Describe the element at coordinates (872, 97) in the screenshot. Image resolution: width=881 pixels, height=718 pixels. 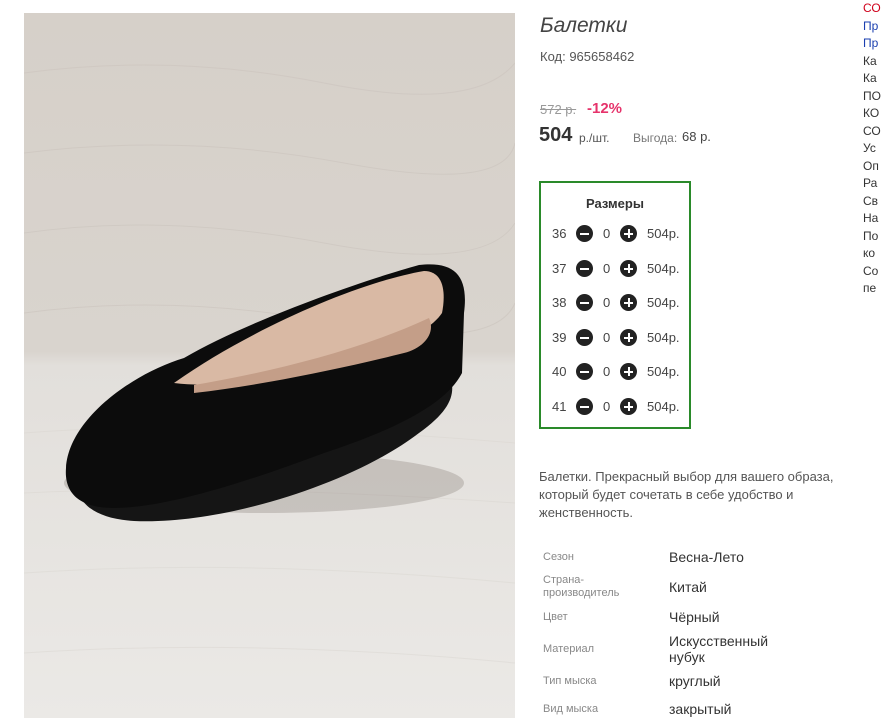
I see `nav-link: ПО` at that location.